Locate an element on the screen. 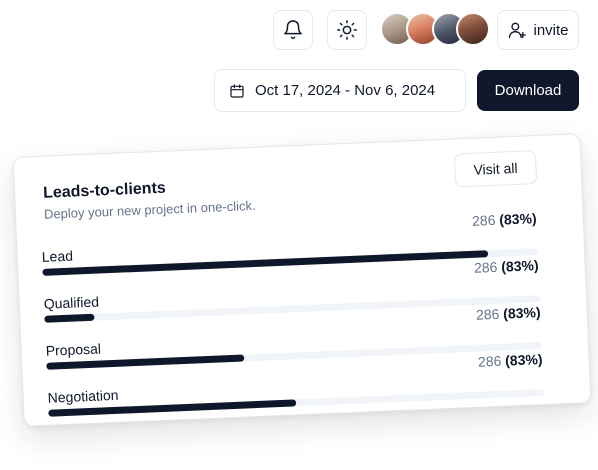 This screenshot has width=598, height=470. theme-toggle-button is located at coordinates (347, 30).